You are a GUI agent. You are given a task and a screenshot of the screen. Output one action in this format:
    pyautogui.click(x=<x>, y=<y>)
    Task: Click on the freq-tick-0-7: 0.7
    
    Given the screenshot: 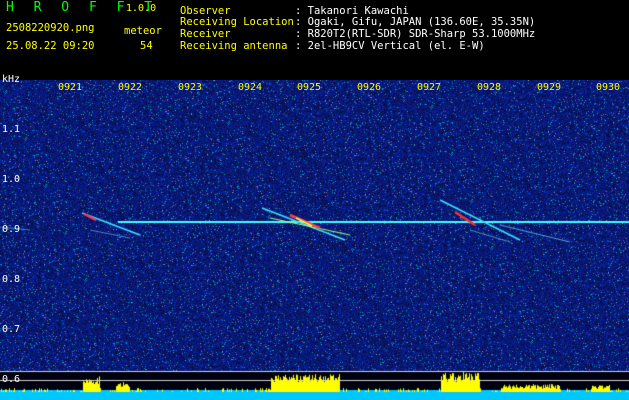 What is the action you would take?
    pyautogui.click(x=11, y=329)
    